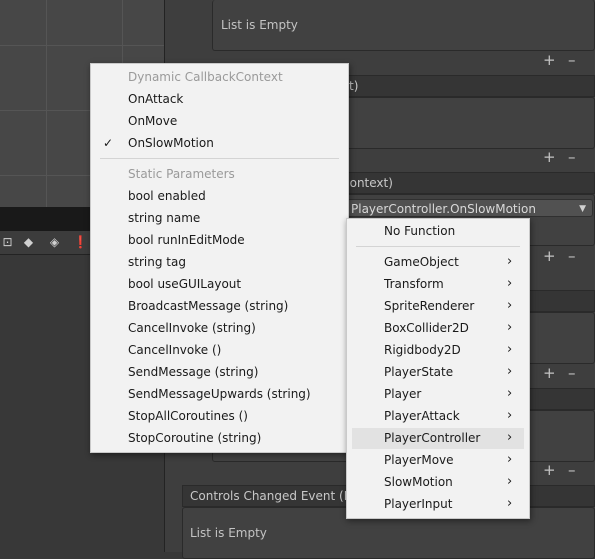 This screenshot has width=595, height=559. I want to click on menu-item-playerattack: PlayerAttack, so click(422, 416).